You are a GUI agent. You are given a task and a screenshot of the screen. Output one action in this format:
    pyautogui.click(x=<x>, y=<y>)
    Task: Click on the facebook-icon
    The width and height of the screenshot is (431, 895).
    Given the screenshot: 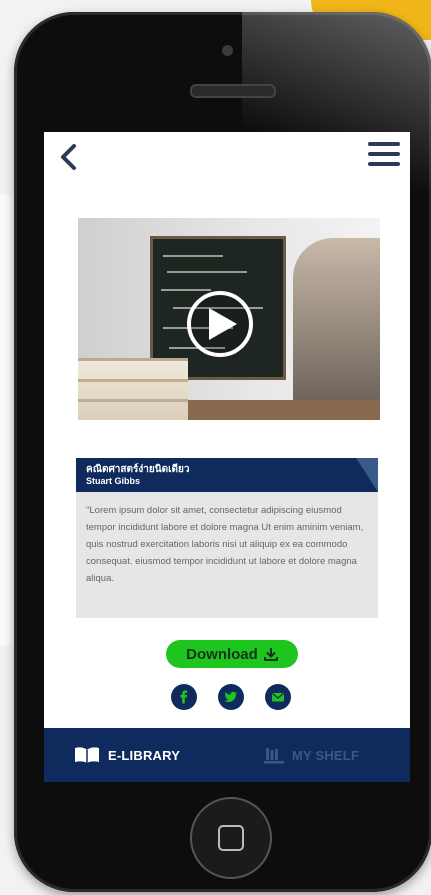 What is the action you would take?
    pyautogui.click(x=184, y=697)
    